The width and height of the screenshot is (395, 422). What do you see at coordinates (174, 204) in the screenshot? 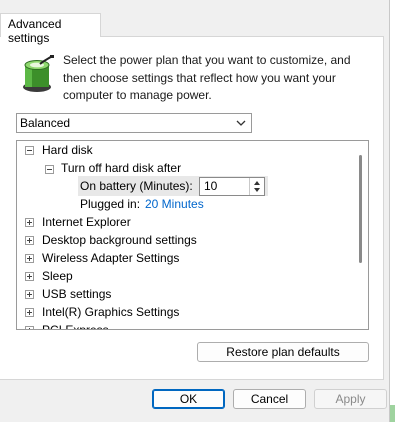
I see `plugged-in-value-link: 20 Minutes` at bounding box center [174, 204].